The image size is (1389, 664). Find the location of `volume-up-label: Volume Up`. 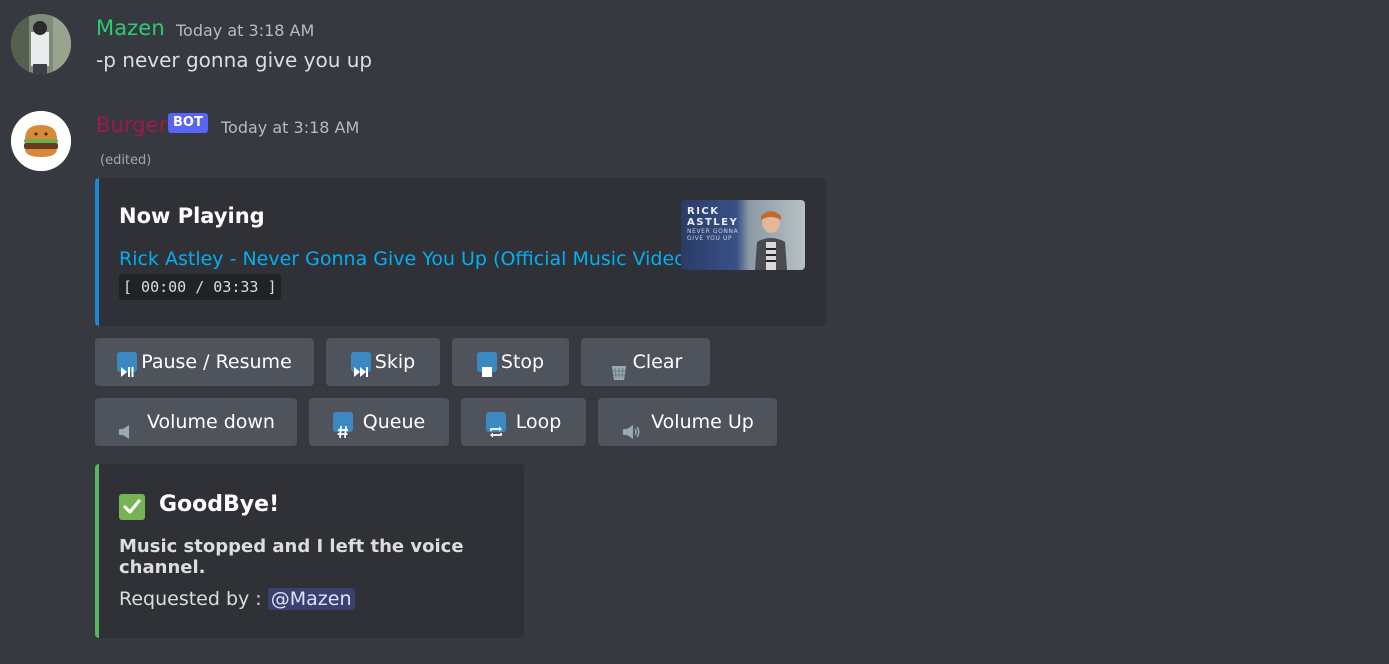

volume-up-label: Volume Up is located at coordinates (702, 422).